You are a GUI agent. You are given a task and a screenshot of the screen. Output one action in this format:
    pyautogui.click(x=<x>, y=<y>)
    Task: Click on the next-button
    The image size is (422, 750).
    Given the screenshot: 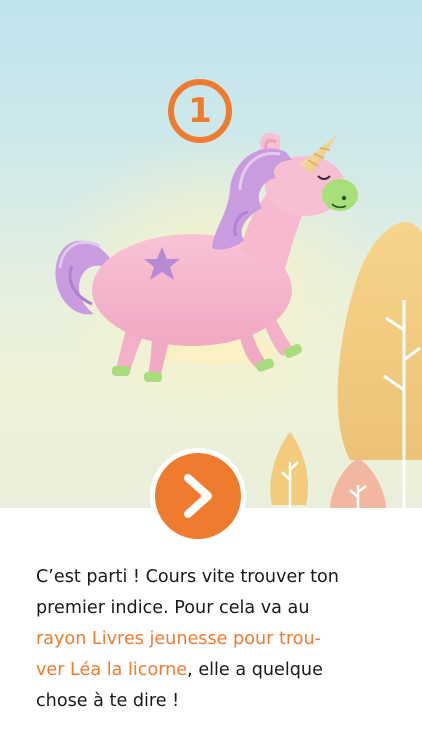 What is the action you would take?
    pyautogui.click(x=198, y=496)
    